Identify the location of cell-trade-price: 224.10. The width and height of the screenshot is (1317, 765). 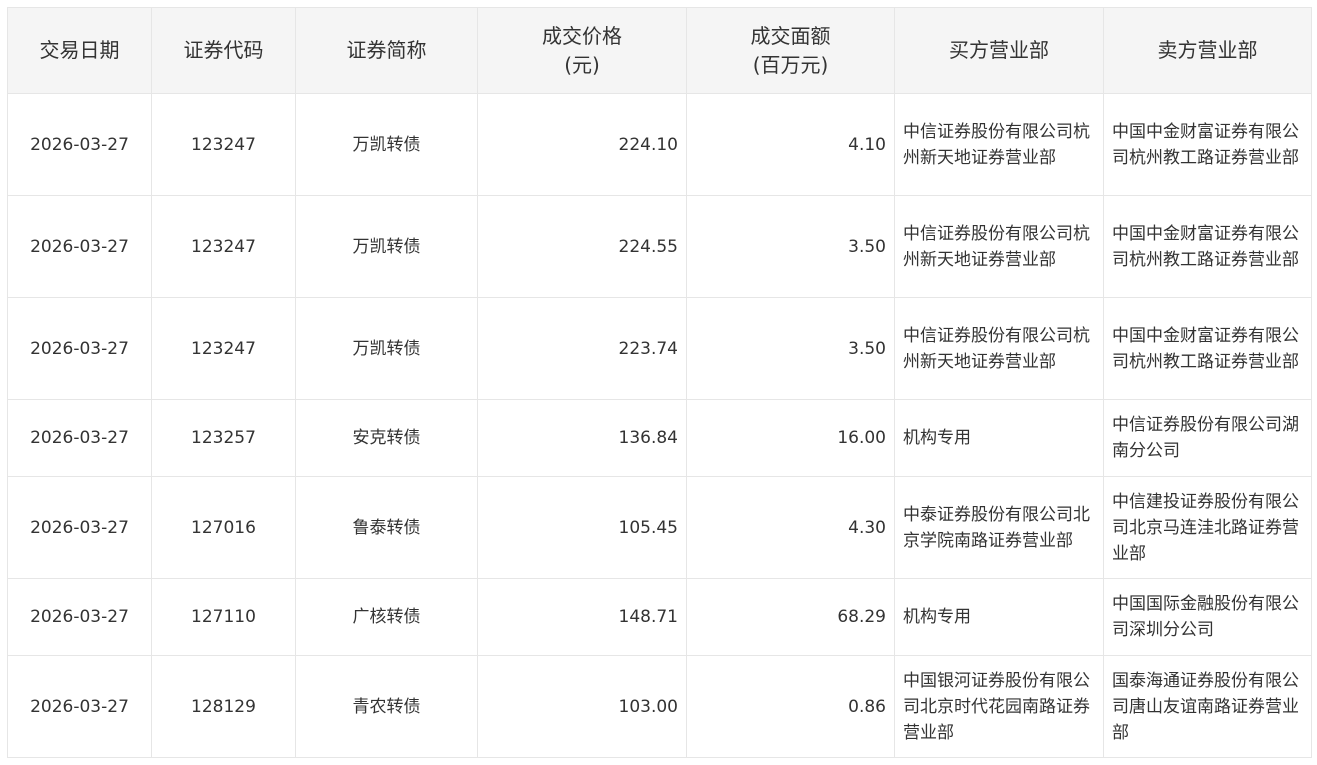
(582, 144).